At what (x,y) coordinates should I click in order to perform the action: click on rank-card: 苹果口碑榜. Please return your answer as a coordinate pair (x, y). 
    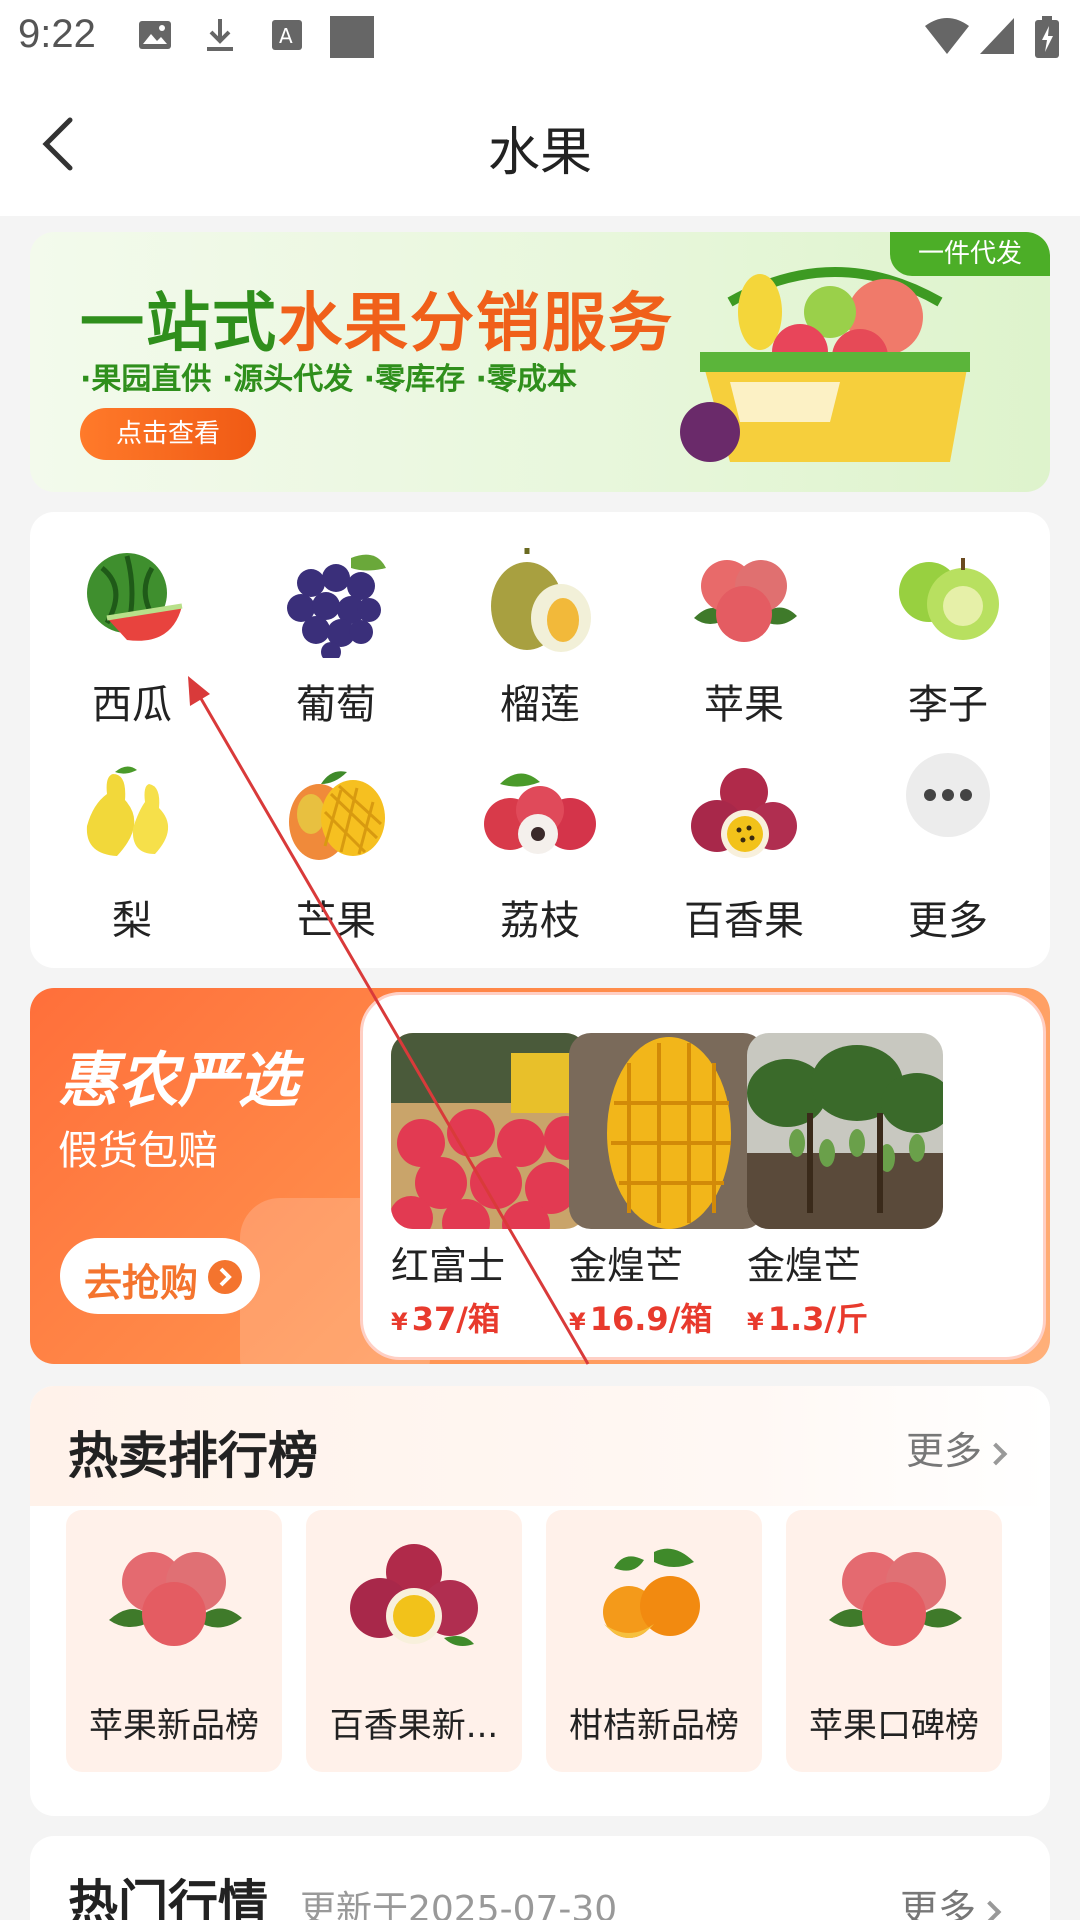
    Looking at the image, I should click on (894, 1641).